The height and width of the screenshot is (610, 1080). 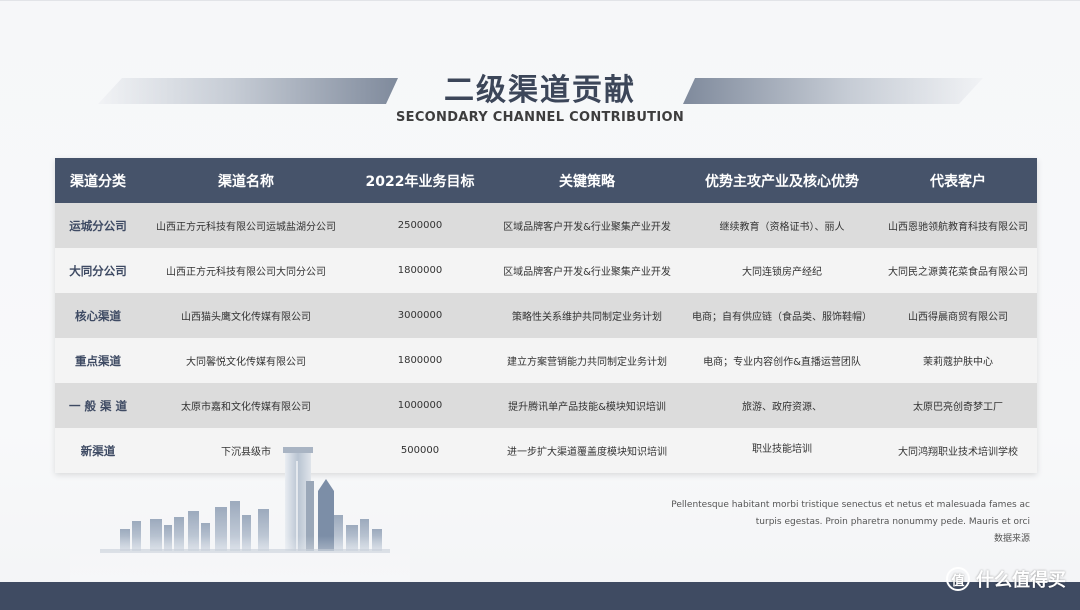 What do you see at coordinates (420, 225) in the screenshot?
I see `cell-target: 2500000` at bounding box center [420, 225].